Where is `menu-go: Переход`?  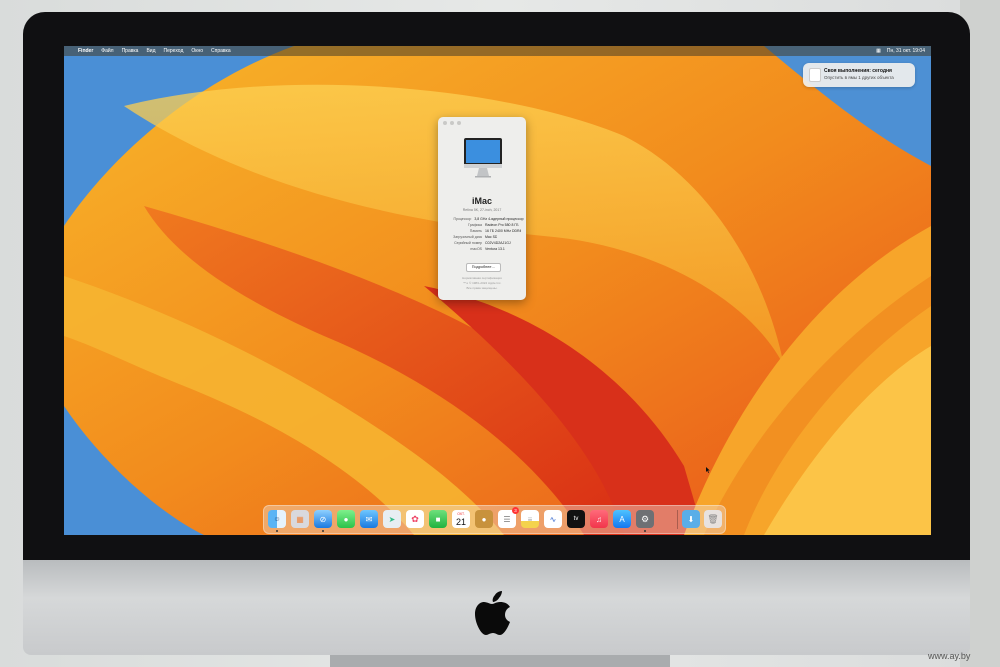 menu-go: Переход is located at coordinates (174, 51).